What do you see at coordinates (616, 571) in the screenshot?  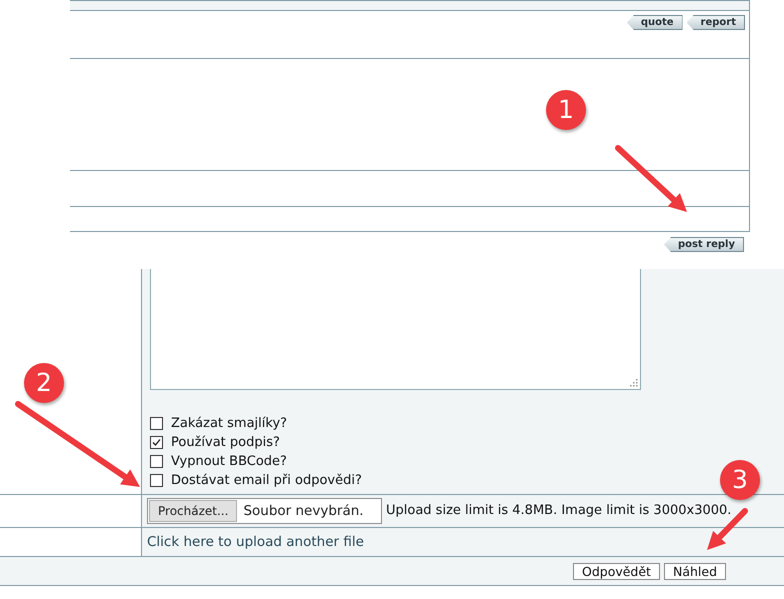 I see `submit-button: Odpovědět` at bounding box center [616, 571].